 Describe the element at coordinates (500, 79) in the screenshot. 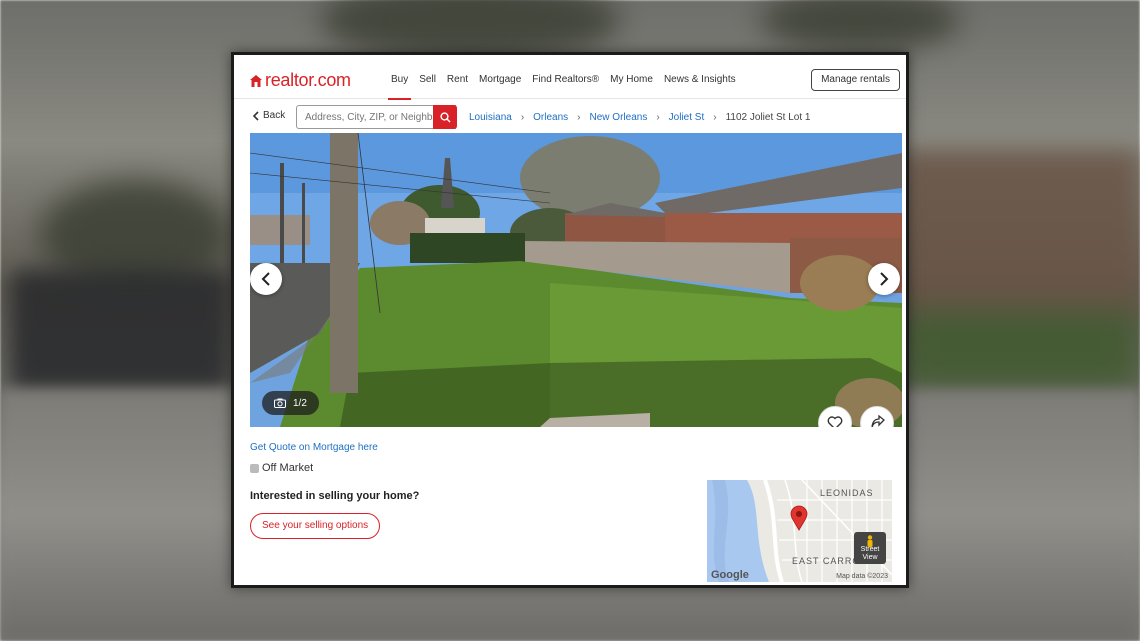

I see `nav-mortgage: Mortgage` at that location.